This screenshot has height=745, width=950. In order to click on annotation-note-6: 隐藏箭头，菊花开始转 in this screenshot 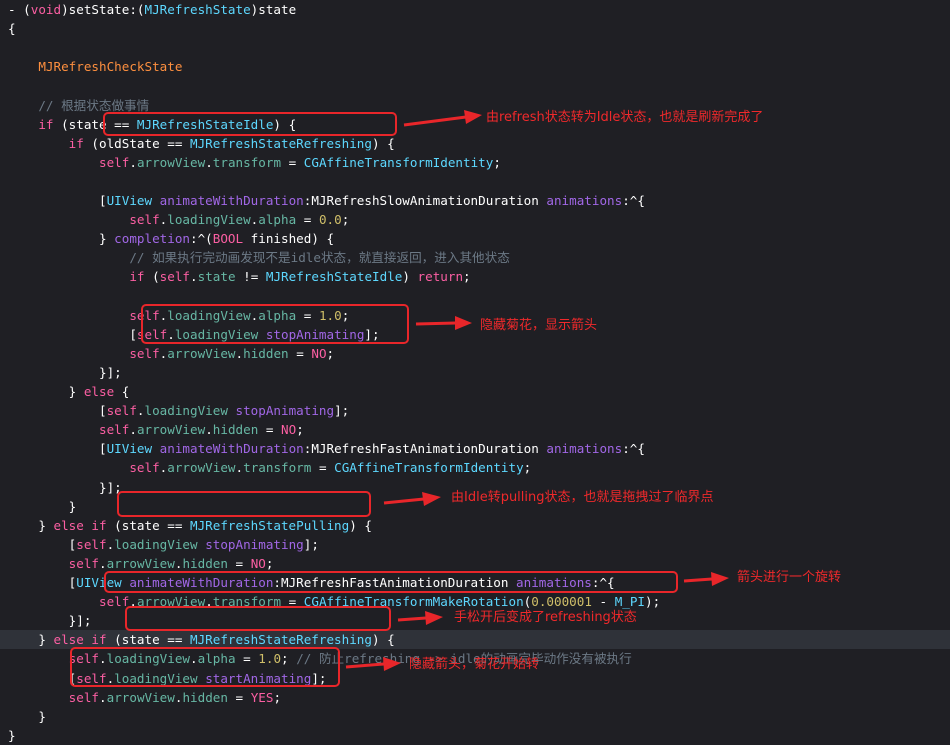, I will do `click(474, 664)`.